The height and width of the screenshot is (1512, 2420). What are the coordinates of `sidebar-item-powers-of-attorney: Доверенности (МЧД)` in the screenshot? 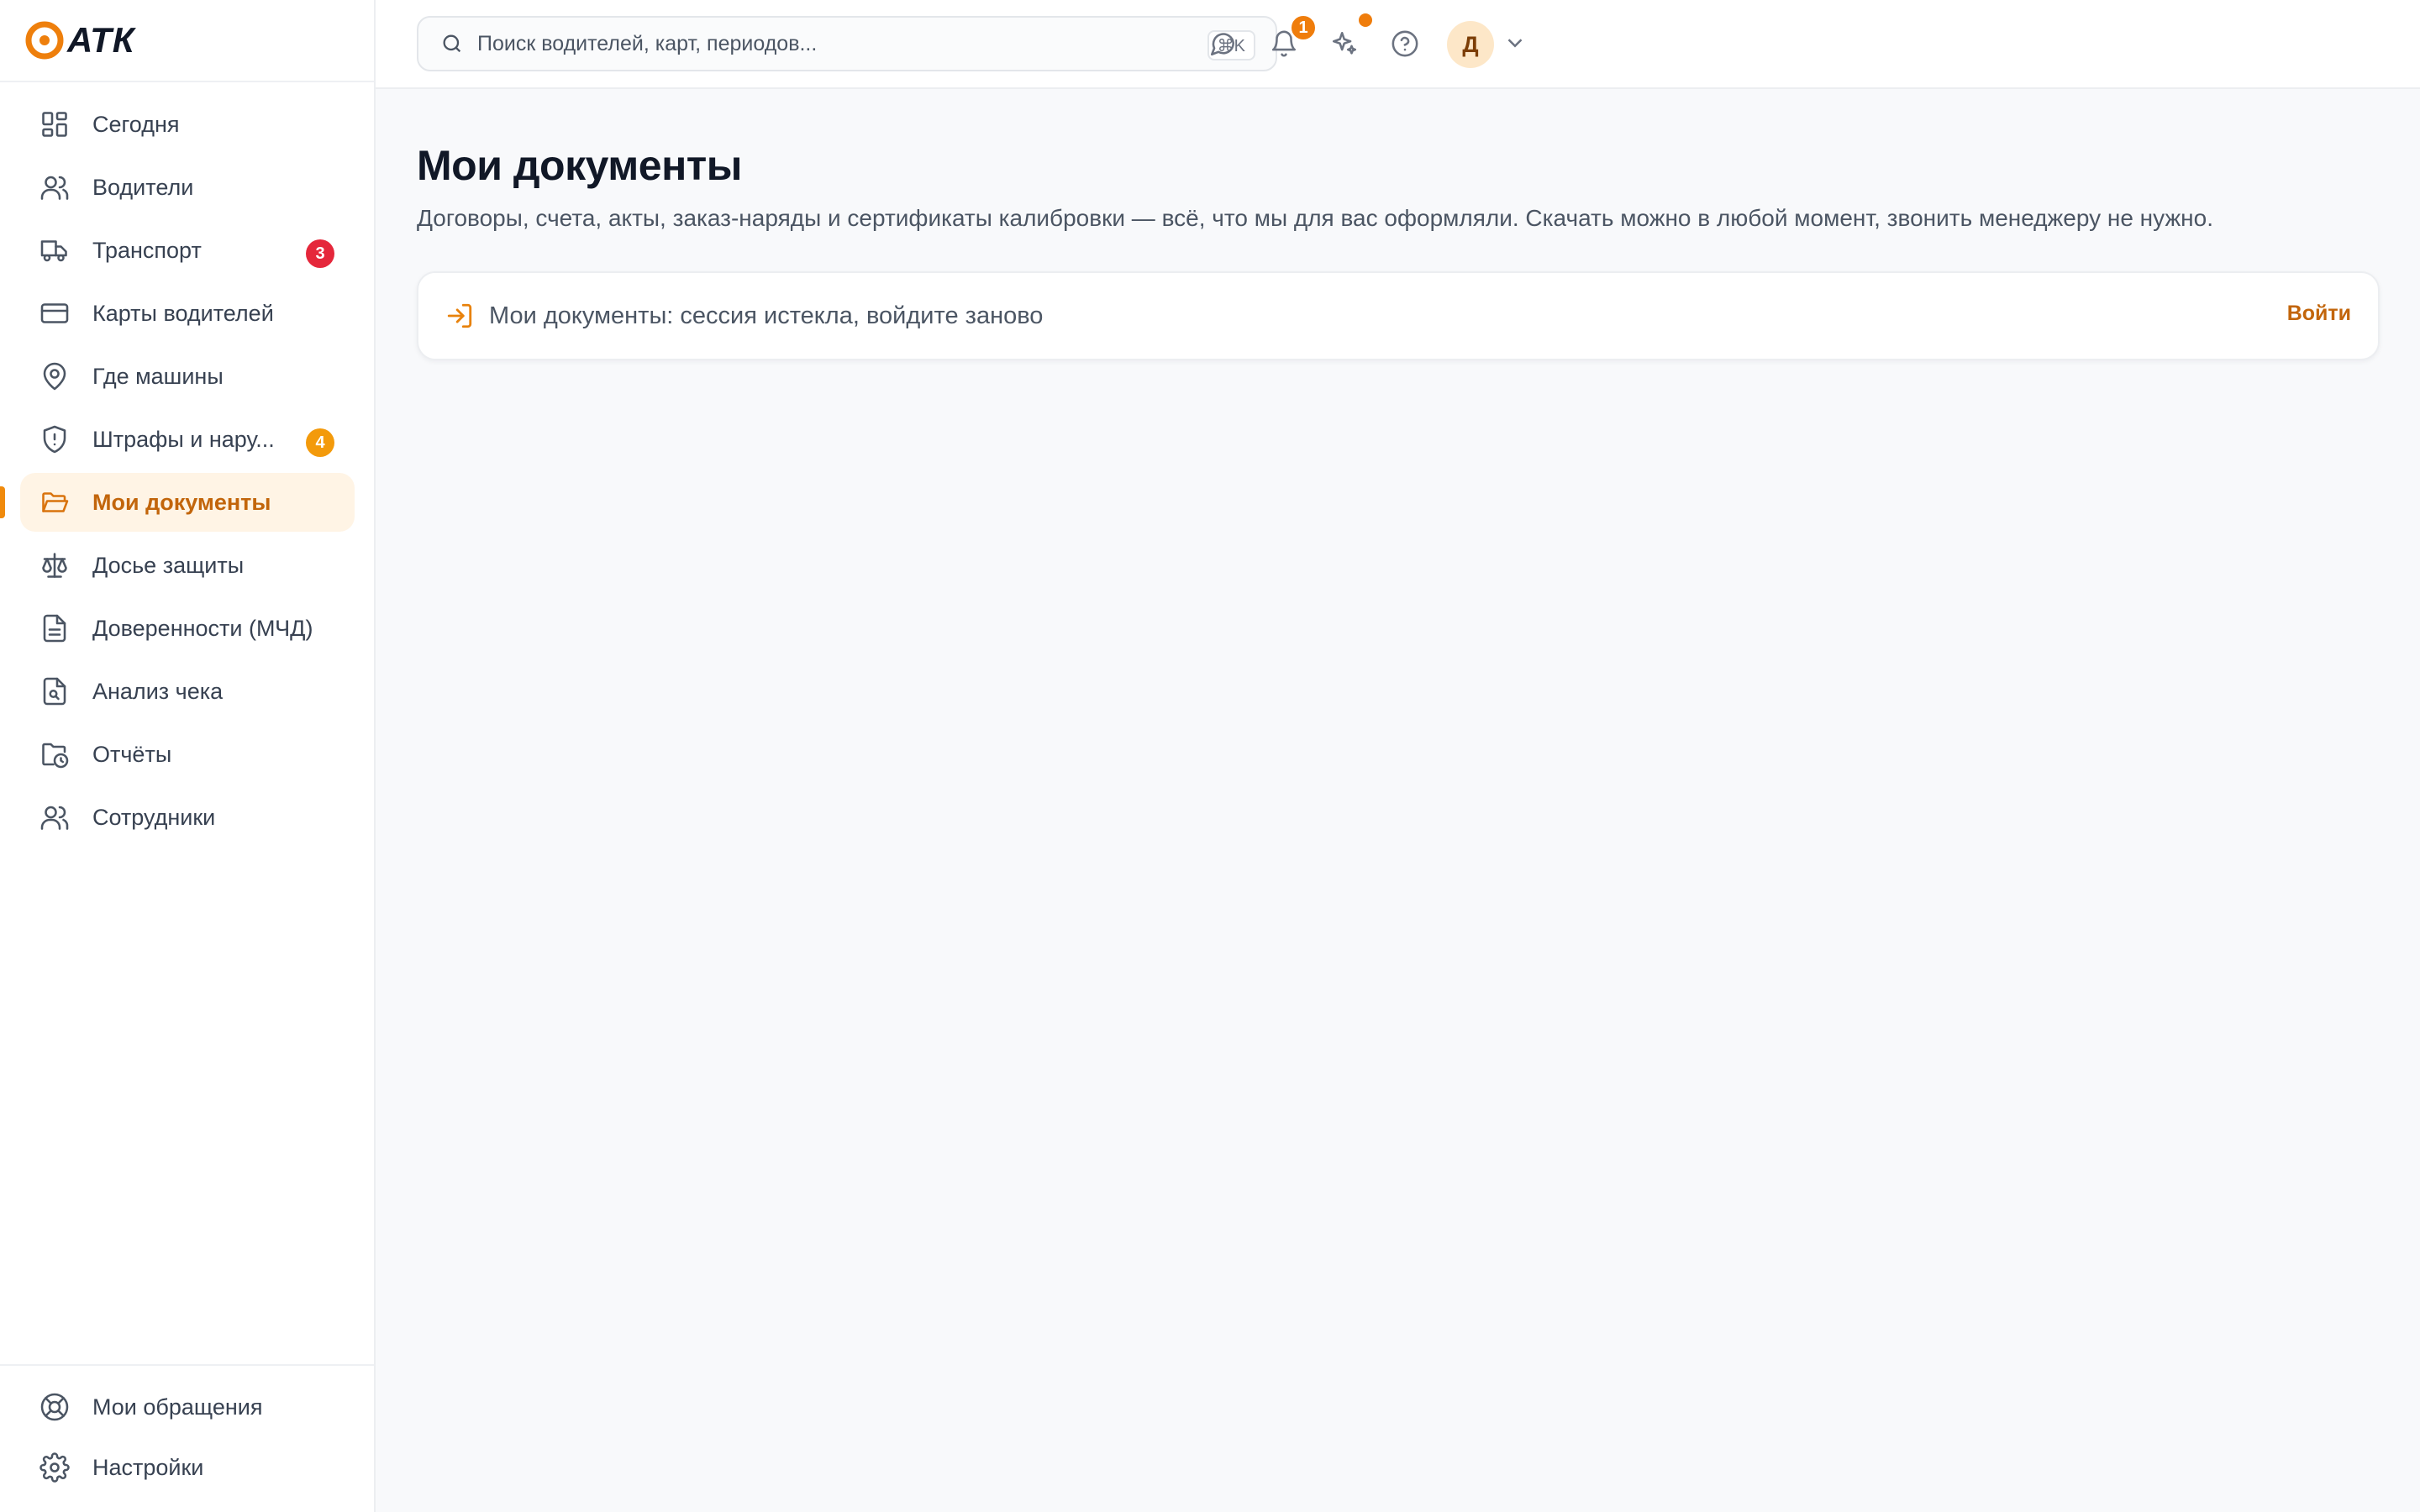 It's located at (187, 628).